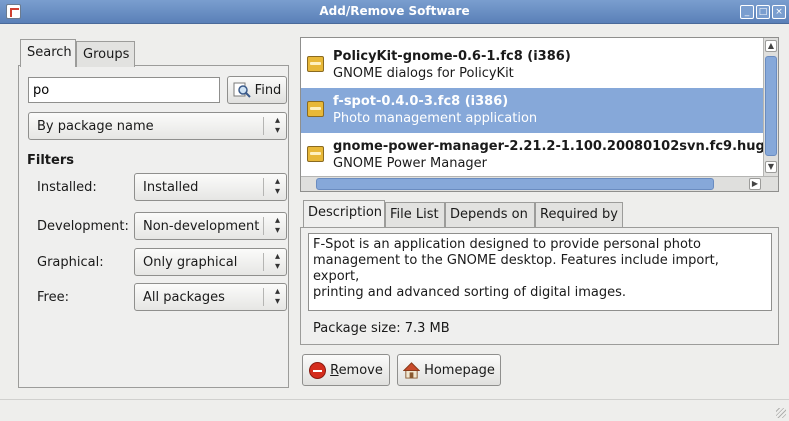  Describe the element at coordinates (394, 410) in the screenshot. I see `status-bar` at that location.